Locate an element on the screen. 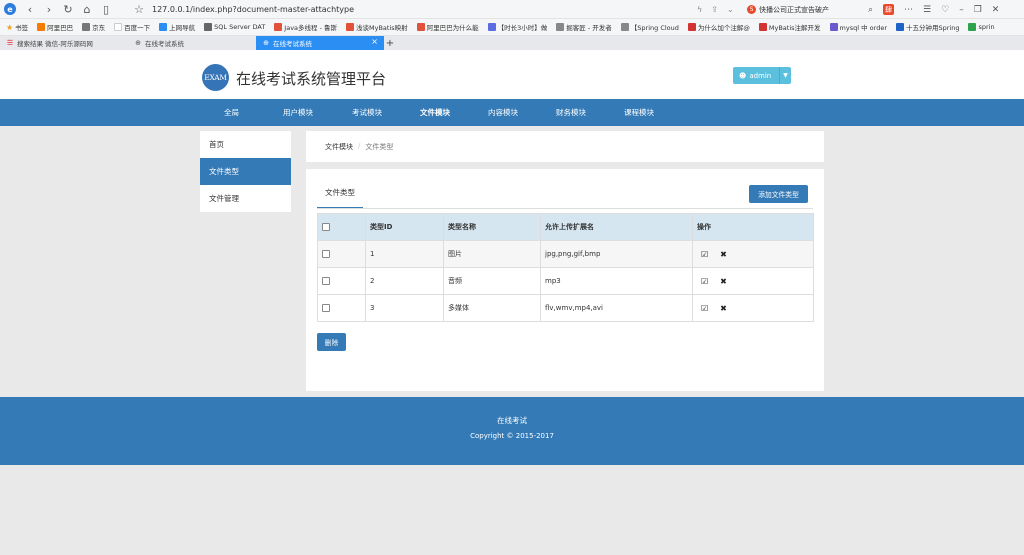 This screenshot has width=1024, height=555. bookmark-item: 浅谈MyBatis映射 is located at coordinates (377, 27).